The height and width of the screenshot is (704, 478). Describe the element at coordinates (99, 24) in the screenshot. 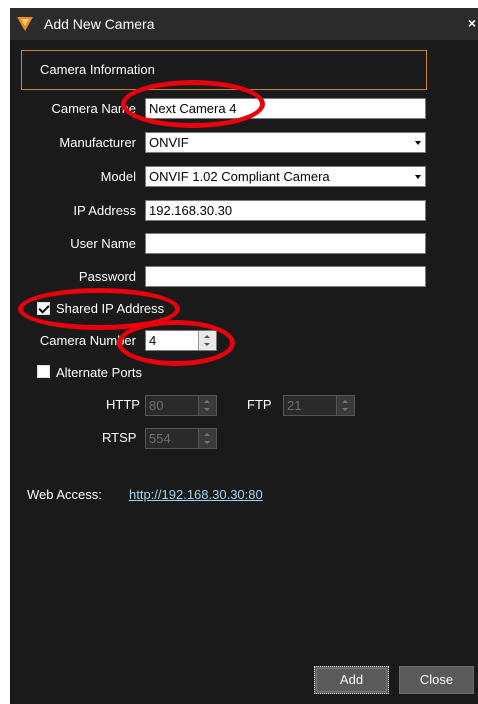

I see `window-title: Add New Camera` at that location.